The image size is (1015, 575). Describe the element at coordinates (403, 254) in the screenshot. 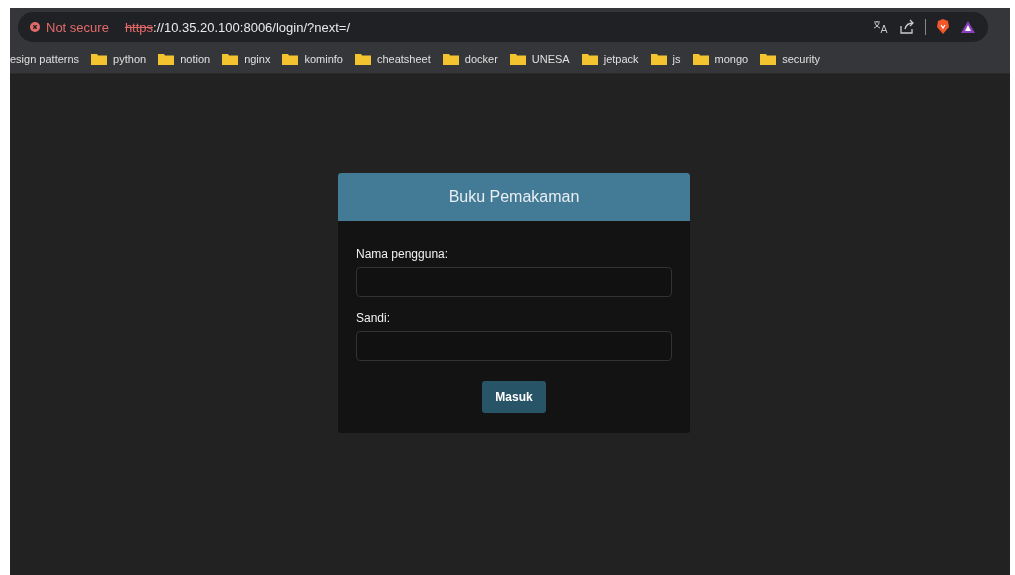

I see `field-label: Nama pengguna:` at that location.